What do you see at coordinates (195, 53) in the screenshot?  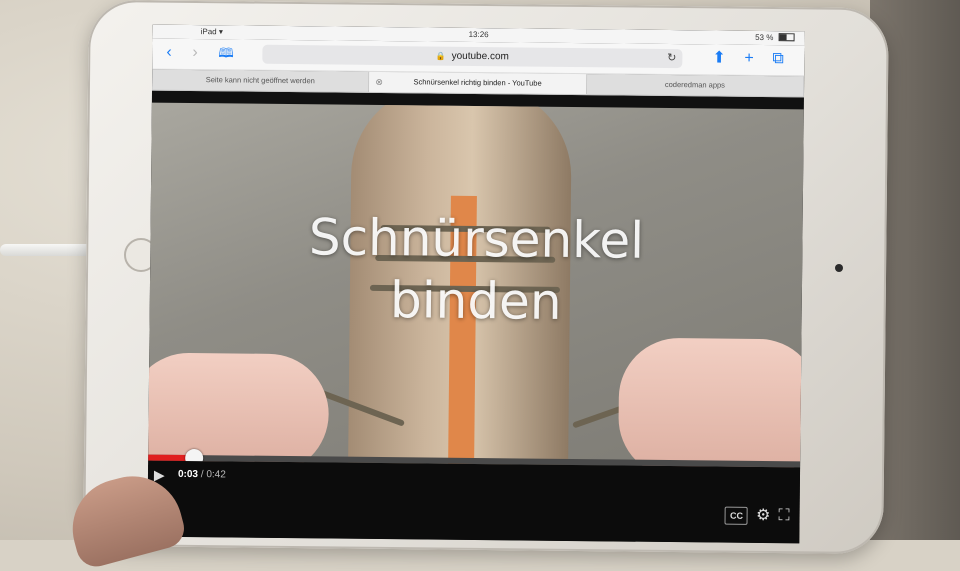 I see `chevron-right-icon: ›` at bounding box center [195, 53].